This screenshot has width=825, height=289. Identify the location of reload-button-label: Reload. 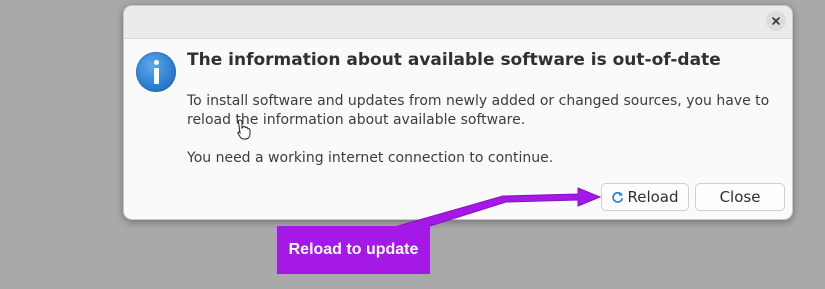
(653, 197).